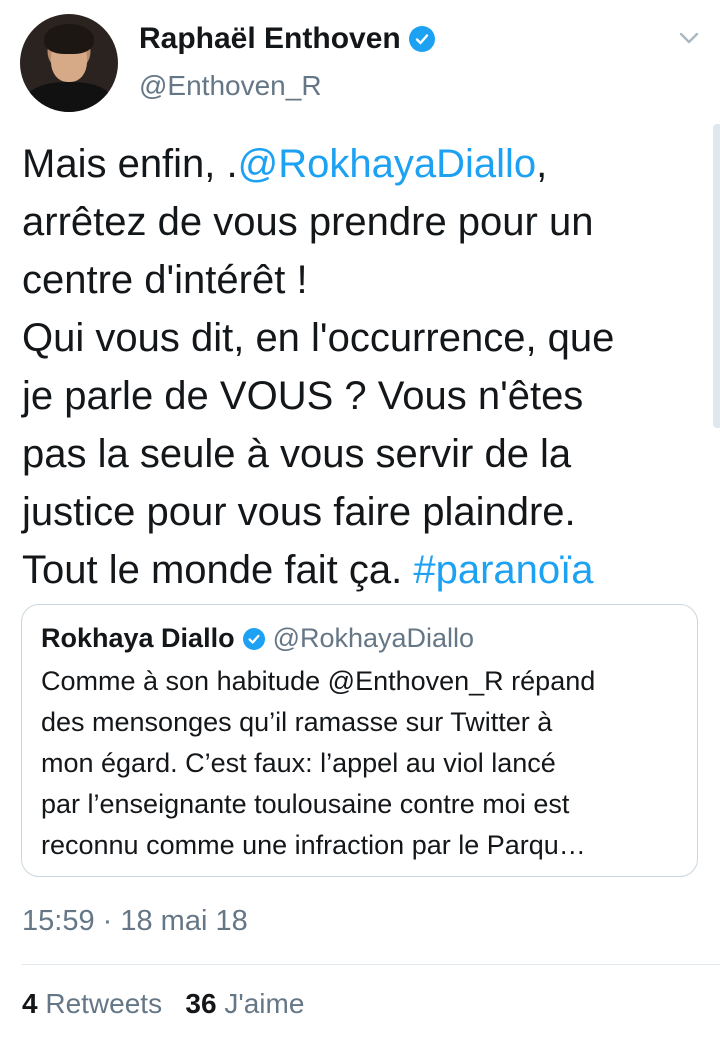 The image size is (720, 1039). Describe the element at coordinates (270, 39) in the screenshot. I see `author-display-name: Raphaël Enthoven` at that location.